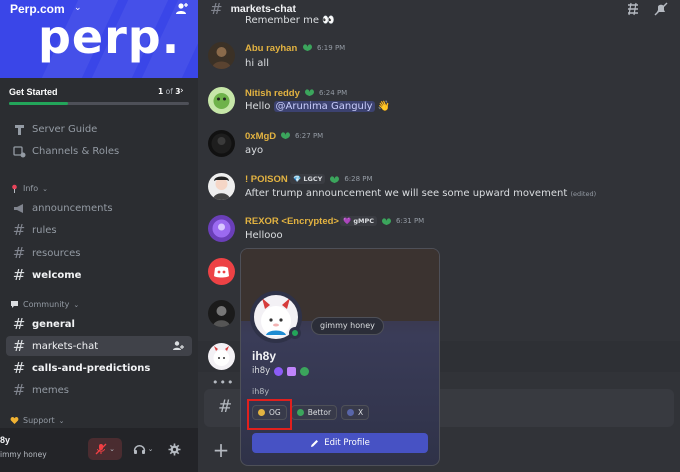 This screenshot has height=472, width=680. Describe the element at coordinates (19, 151) in the screenshot. I see `channels-roles-icon` at that location.